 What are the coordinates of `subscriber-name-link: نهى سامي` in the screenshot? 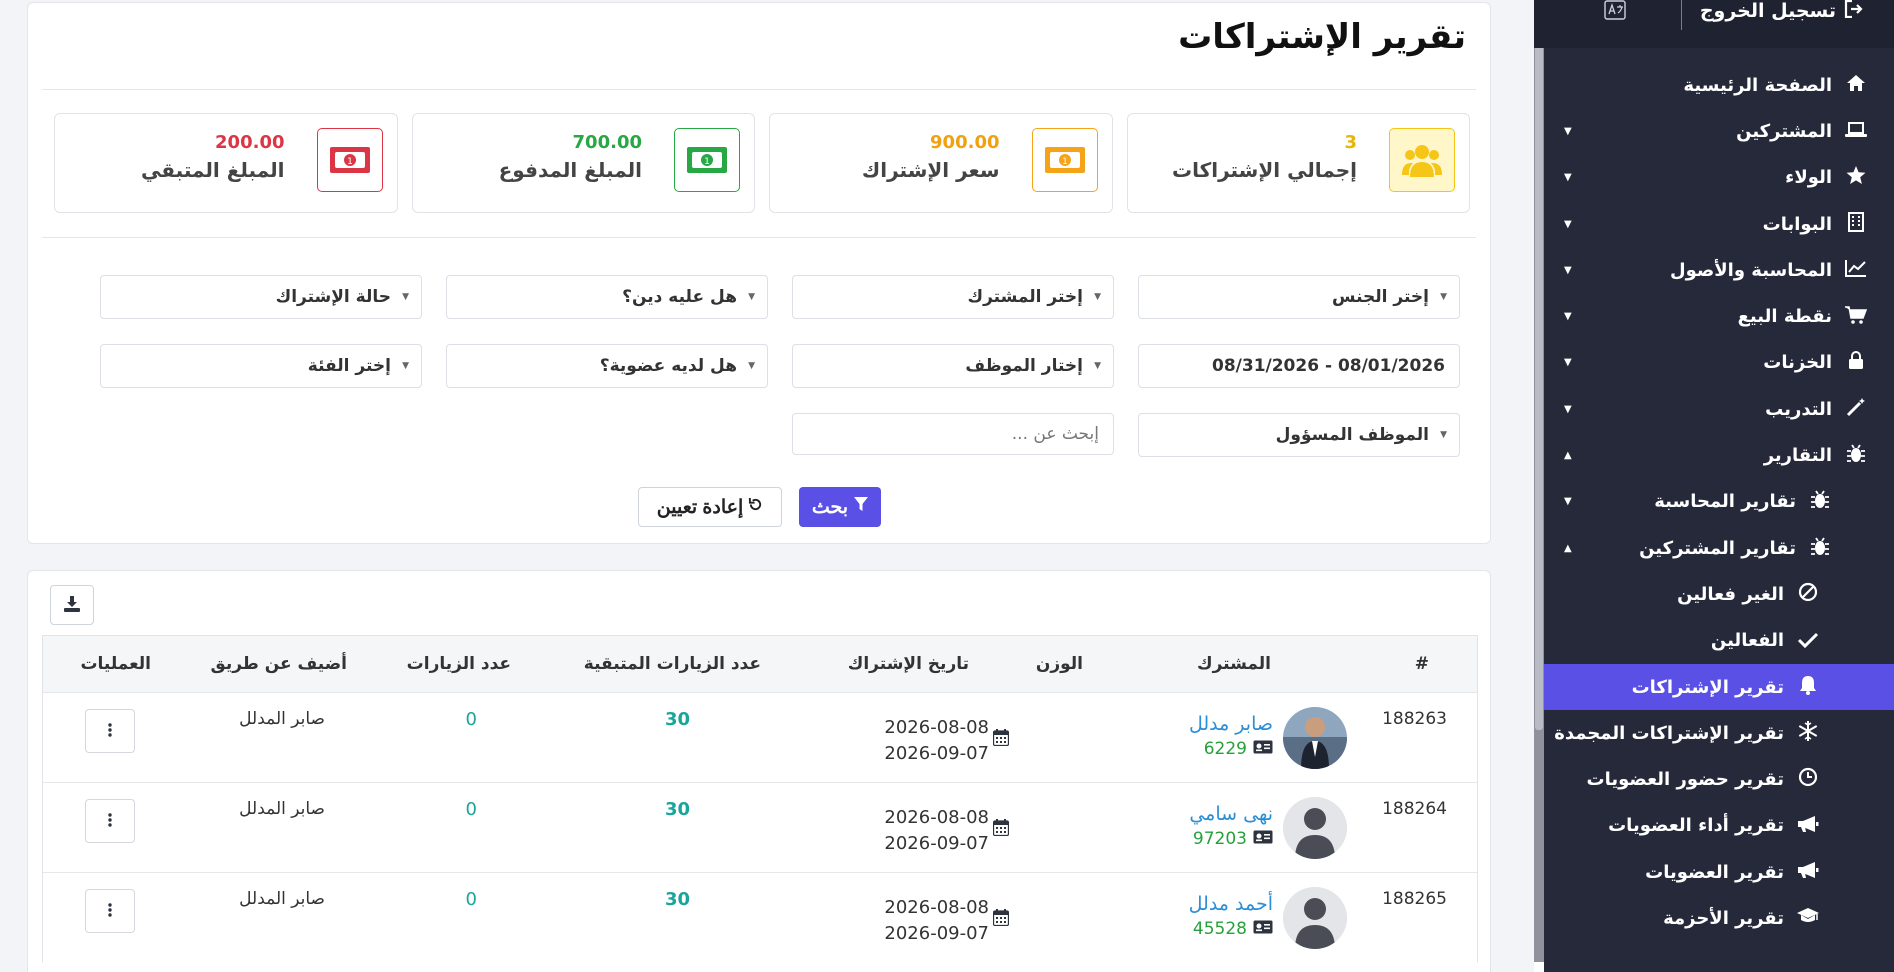 It's located at (1231, 814).